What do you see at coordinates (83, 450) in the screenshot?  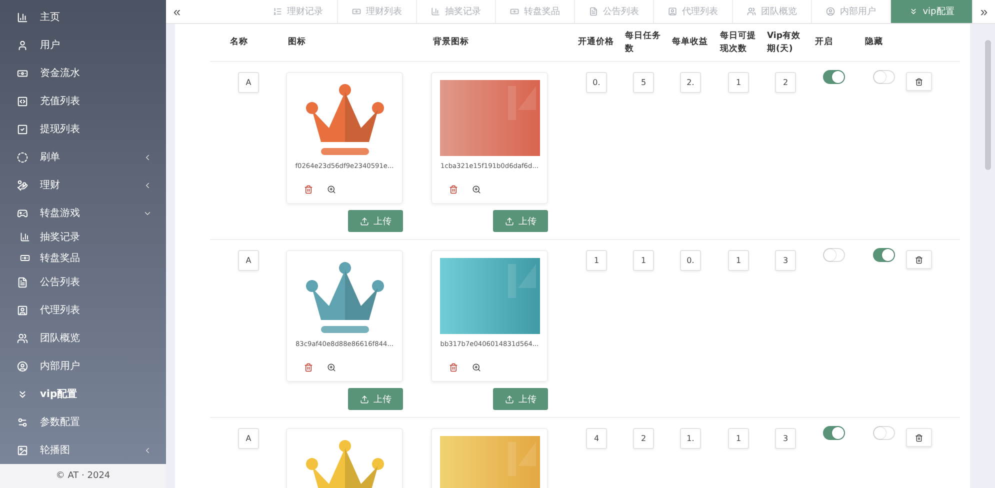 I see `sidebar-item: 轮播图` at bounding box center [83, 450].